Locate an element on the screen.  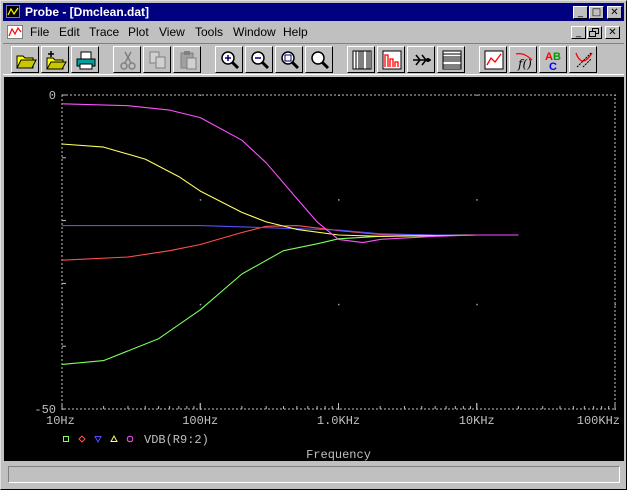
window-title: Probe - [Dmclean.dat] is located at coordinates (87, 12).